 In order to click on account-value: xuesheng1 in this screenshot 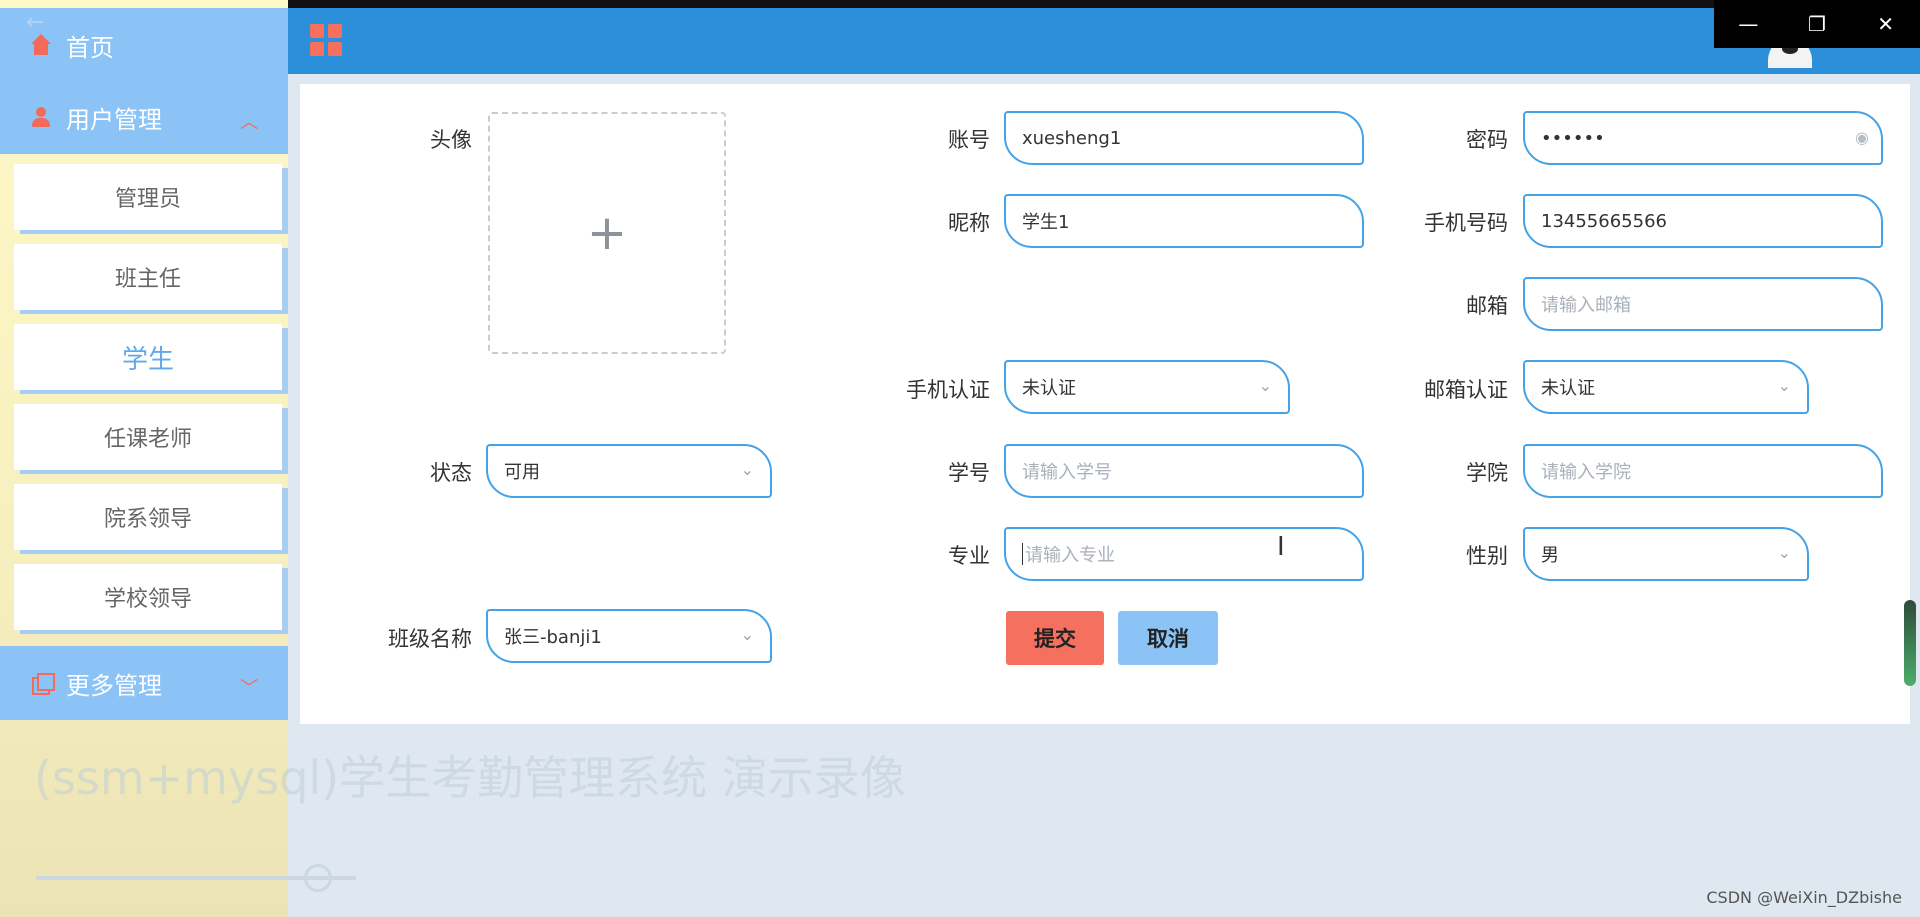, I will do `click(1072, 138)`.